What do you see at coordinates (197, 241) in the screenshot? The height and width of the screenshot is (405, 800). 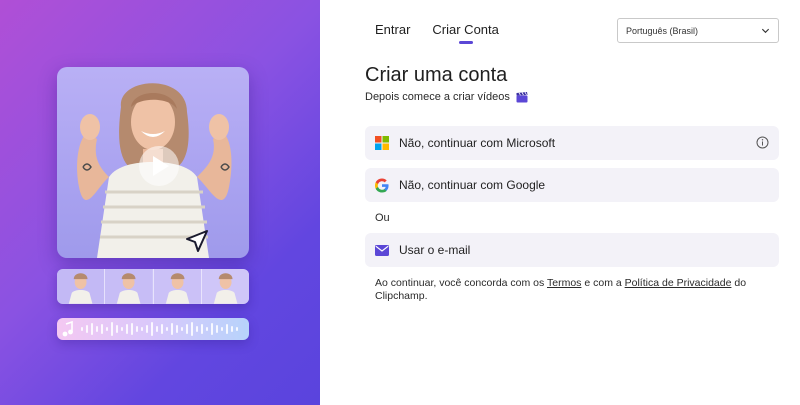 I see `cursor-arrow-icon` at bounding box center [197, 241].